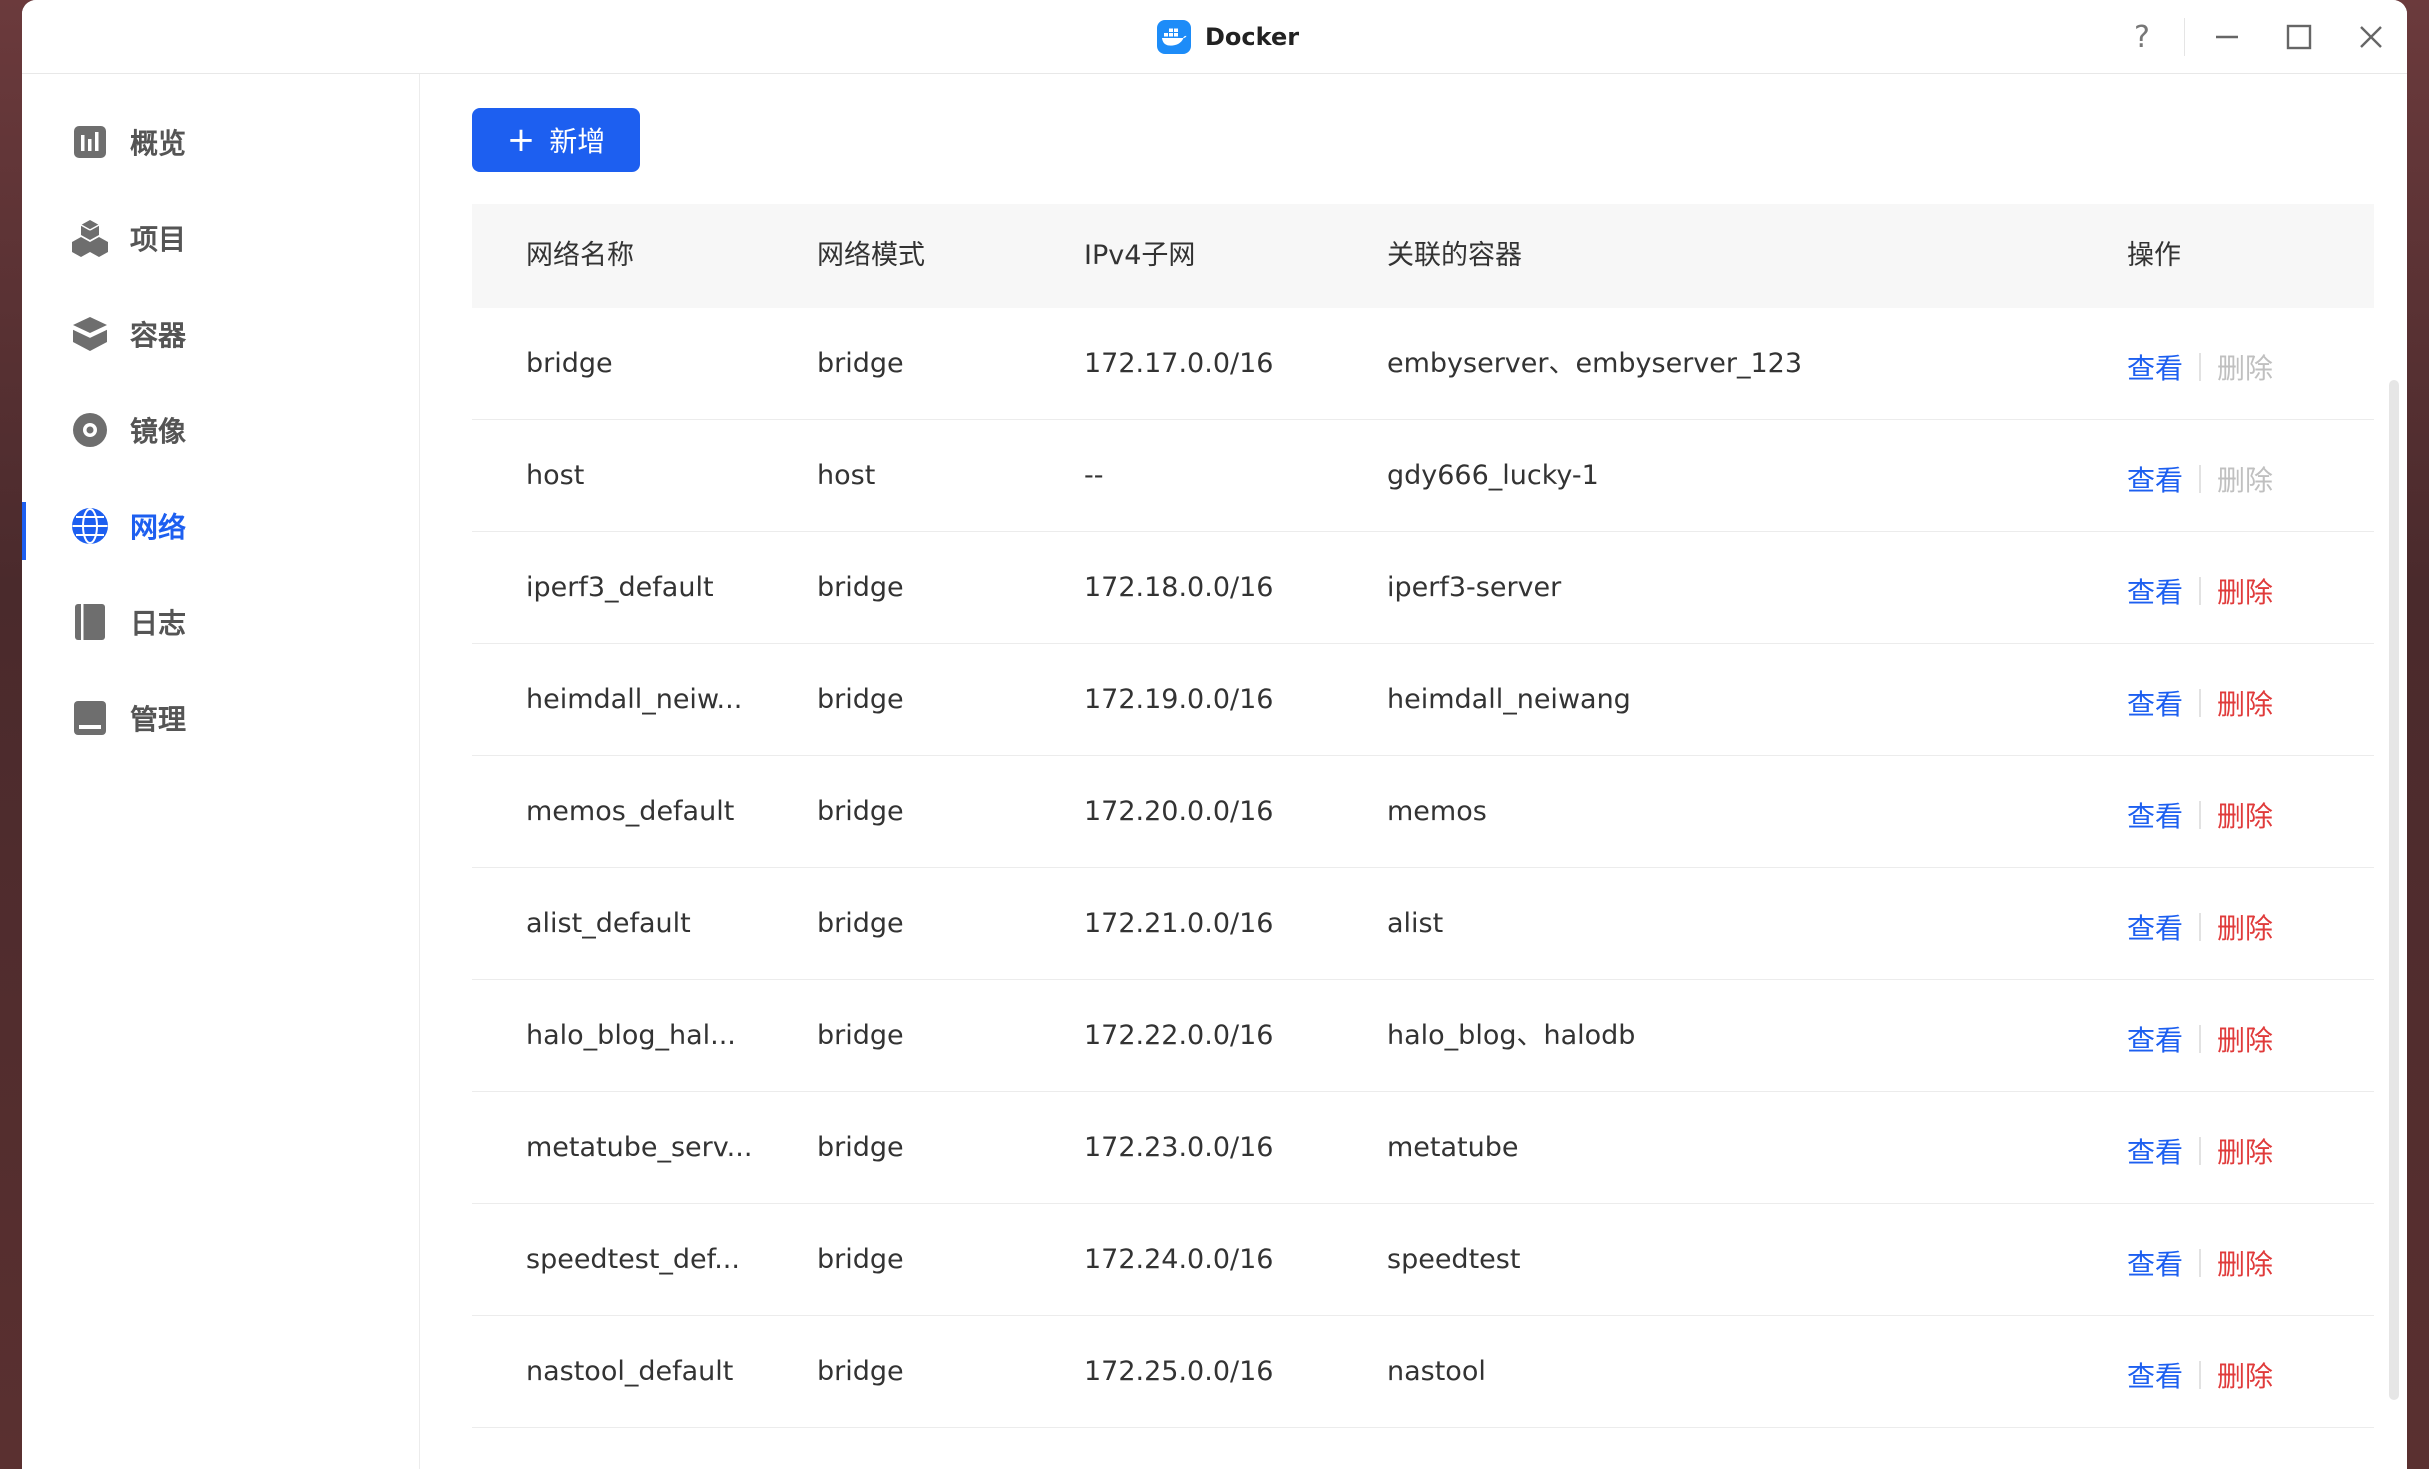 The image size is (2429, 1469). Describe the element at coordinates (1179, 363) in the screenshot. I see `ipv4-subnet: 172.17.0.0/16` at that location.